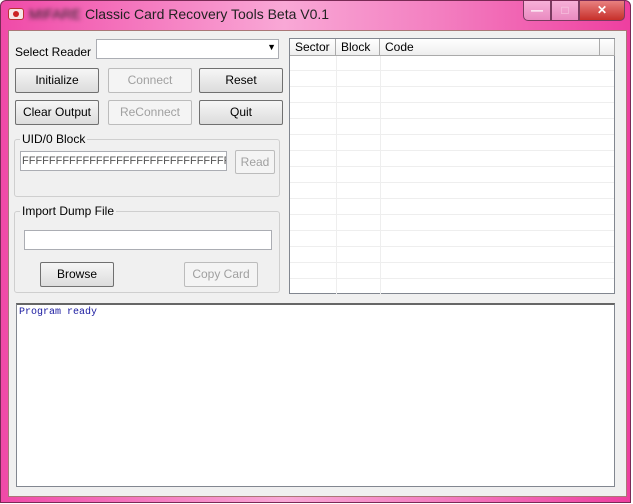 This screenshot has width=633, height=504. What do you see at coordinates (221, 274) in the screenshot?
I see `copy-card-button: Copy Card` at bounding box center [221, 274].